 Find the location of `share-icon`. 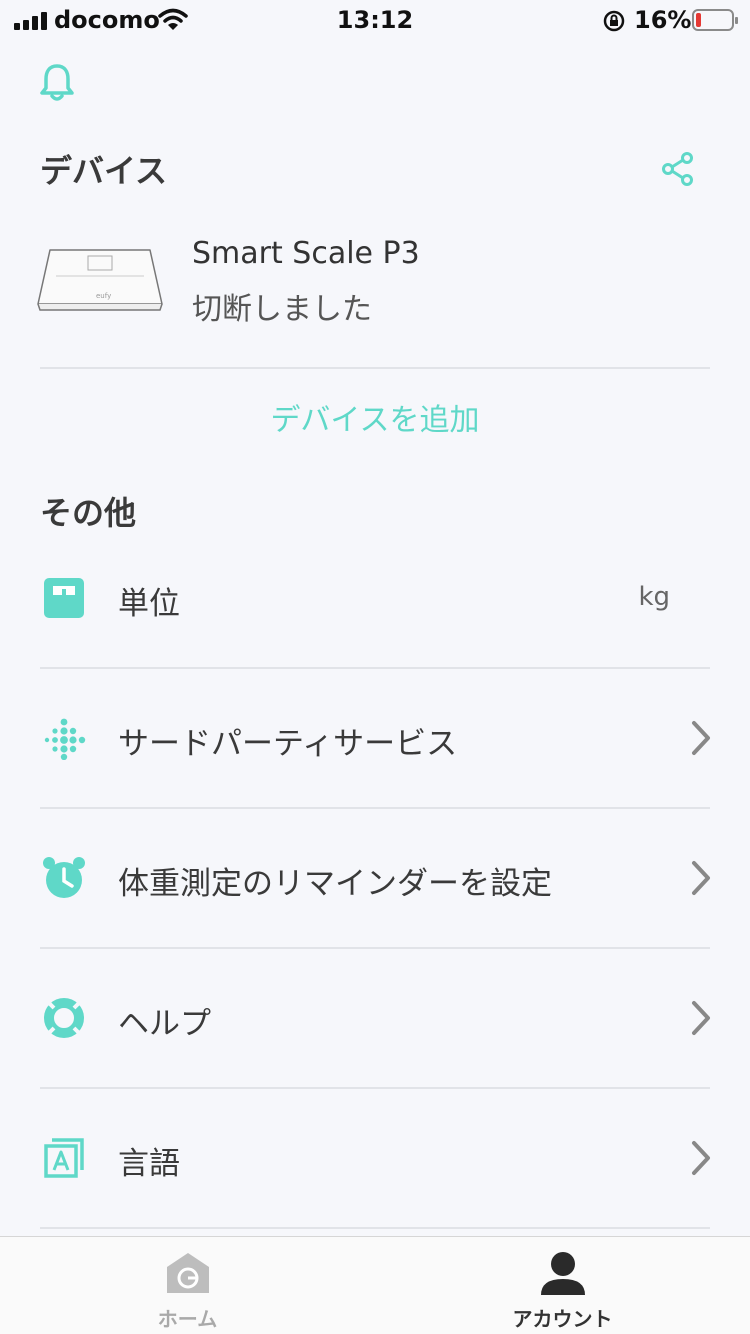

share-icon is located at coordinates (678, 169).